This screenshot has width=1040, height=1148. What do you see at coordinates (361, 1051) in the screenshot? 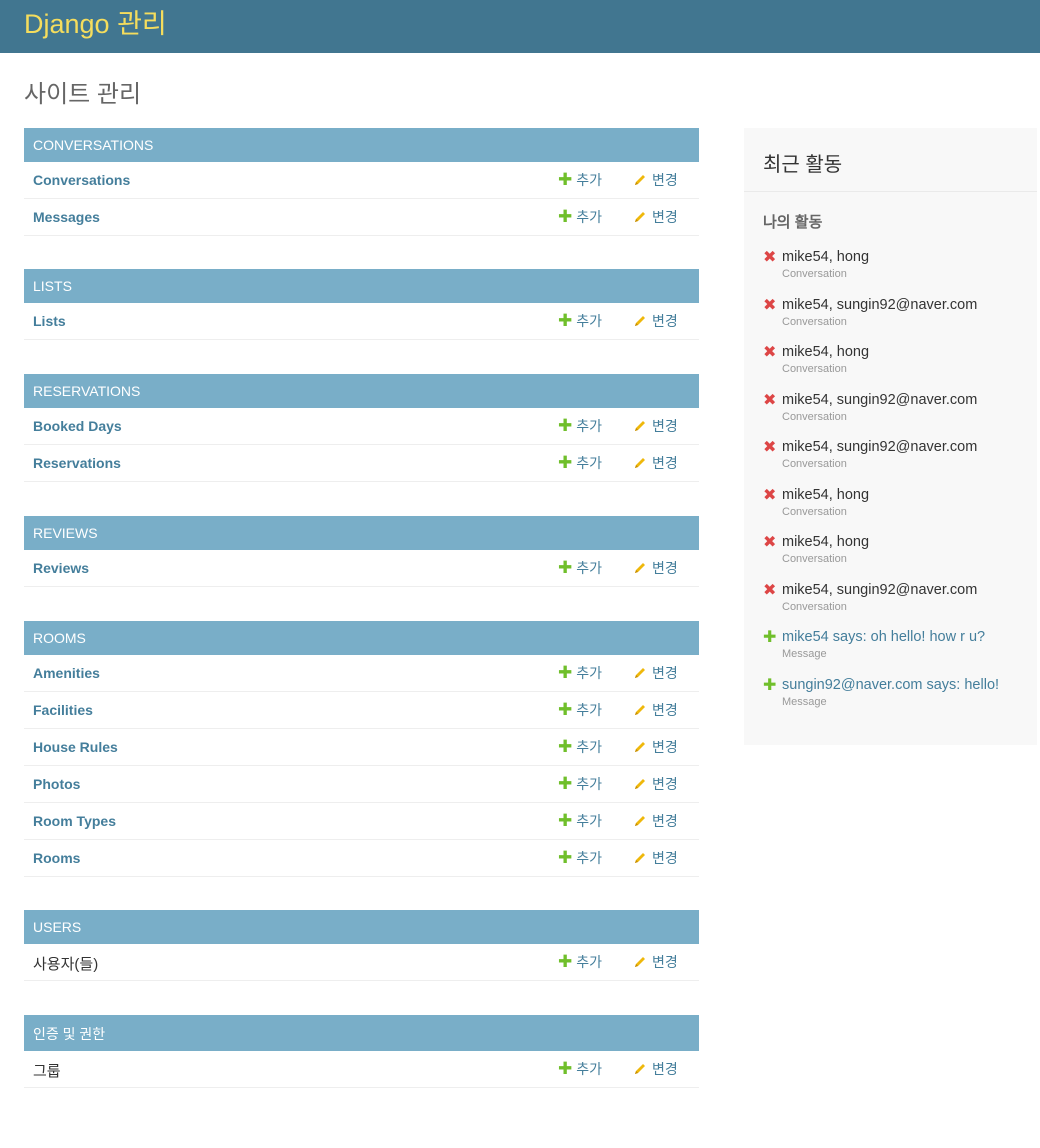
I see `app-module: 인증 및 권한그룹 ✚ 추가 변경` at bounding box center [361, 1051].